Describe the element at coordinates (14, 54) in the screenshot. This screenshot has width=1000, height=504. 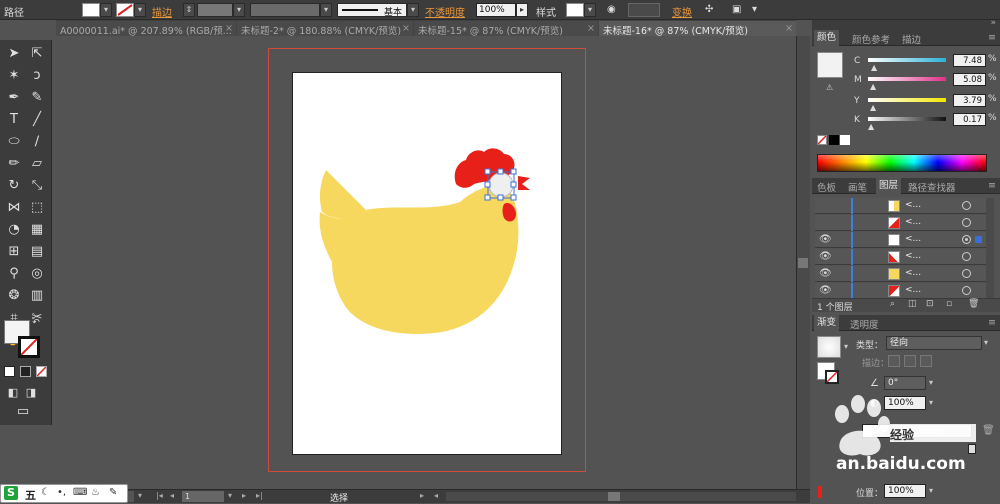
I see `selection-tool-icon: ➤` at that location.